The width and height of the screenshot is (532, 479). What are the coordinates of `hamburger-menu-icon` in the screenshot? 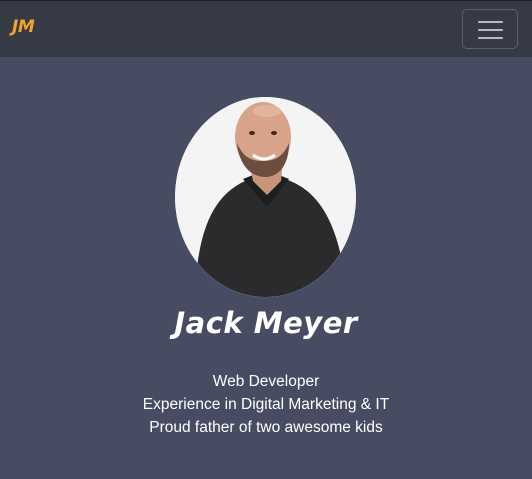 It's located at (490, 22).